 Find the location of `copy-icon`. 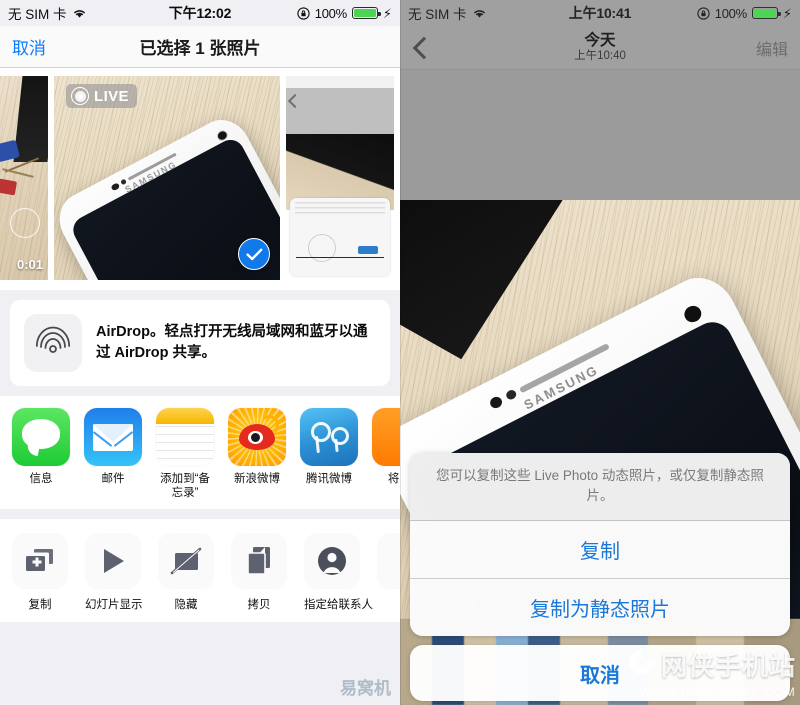

copy-icon is located at coordinates (259, 560).